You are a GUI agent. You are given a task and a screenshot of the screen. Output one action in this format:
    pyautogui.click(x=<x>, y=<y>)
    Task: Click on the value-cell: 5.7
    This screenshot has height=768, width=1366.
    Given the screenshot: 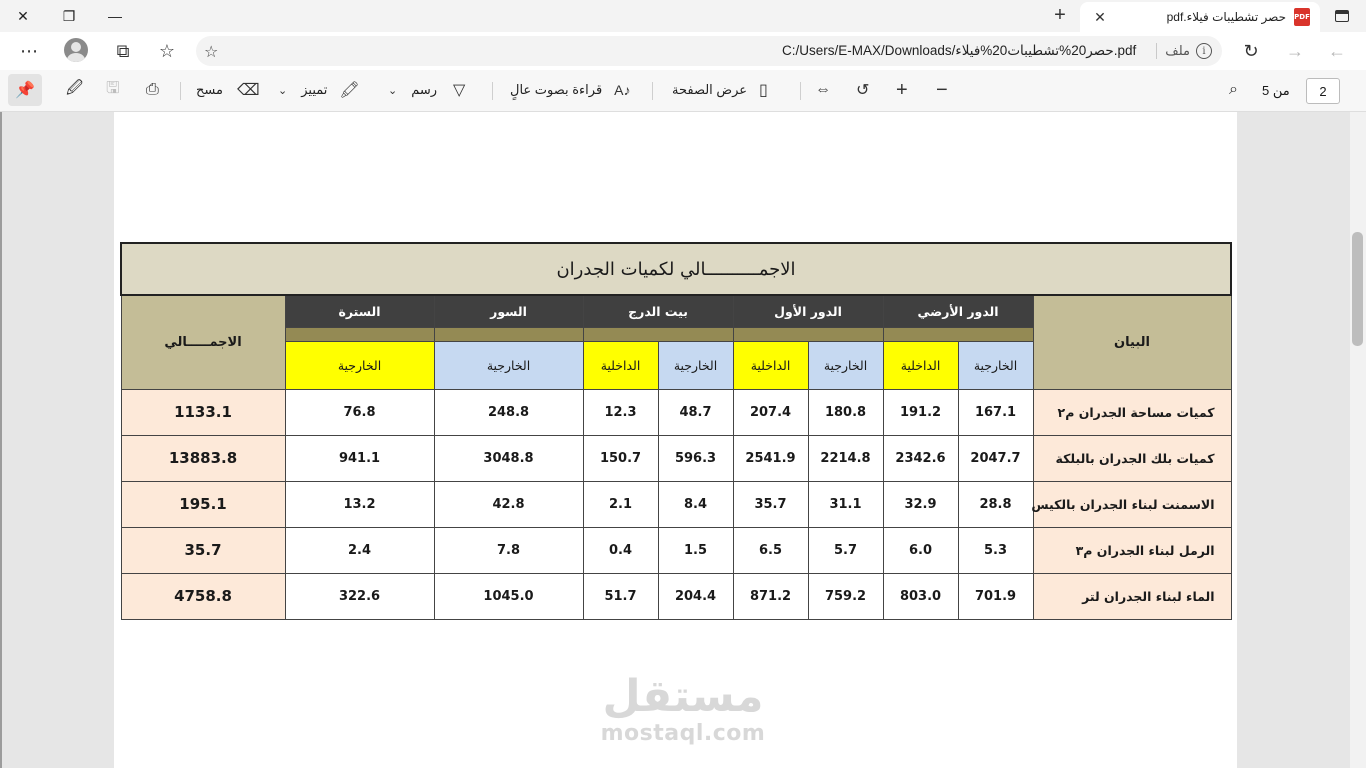 What is the action you would take?
    pyautogui.click(x=845, y=550)
    